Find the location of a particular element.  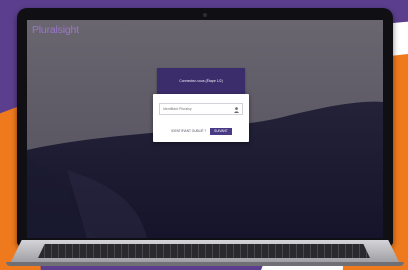

login-card: IDENTIFIANT OUBLIÉ ? SUIVANT is located at coordinates (201, 118).